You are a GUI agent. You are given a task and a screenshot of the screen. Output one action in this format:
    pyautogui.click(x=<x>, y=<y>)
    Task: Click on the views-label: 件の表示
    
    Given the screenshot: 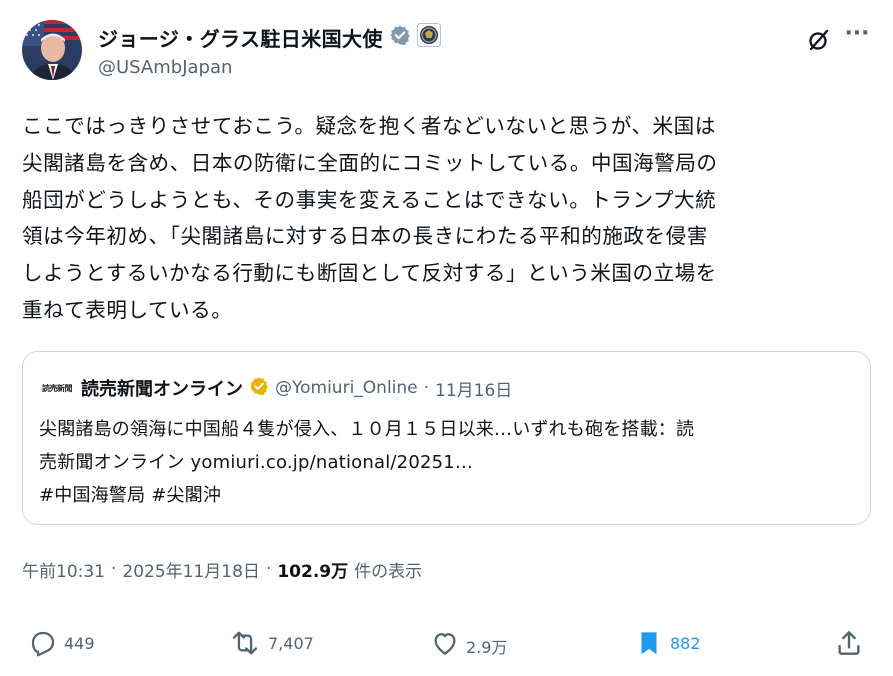 What is the action you would take?
    pyautogui.click(x=388, y=571)
    